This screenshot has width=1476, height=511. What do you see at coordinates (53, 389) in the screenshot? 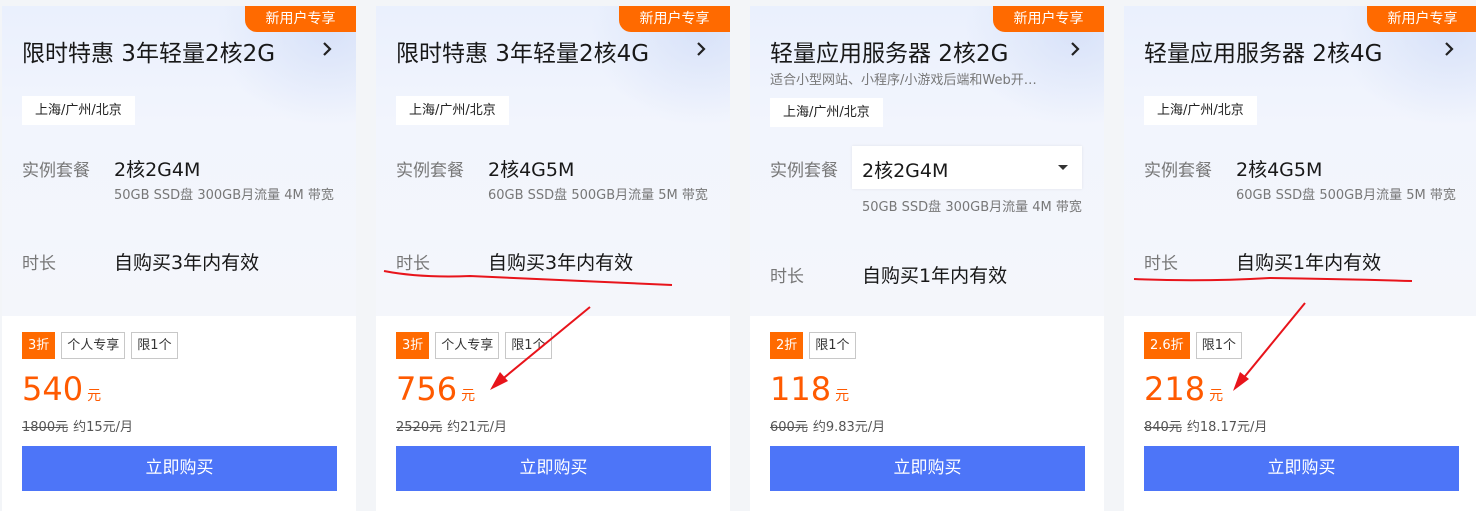
I see `price-value: 540` at bounding box center [53, 389].